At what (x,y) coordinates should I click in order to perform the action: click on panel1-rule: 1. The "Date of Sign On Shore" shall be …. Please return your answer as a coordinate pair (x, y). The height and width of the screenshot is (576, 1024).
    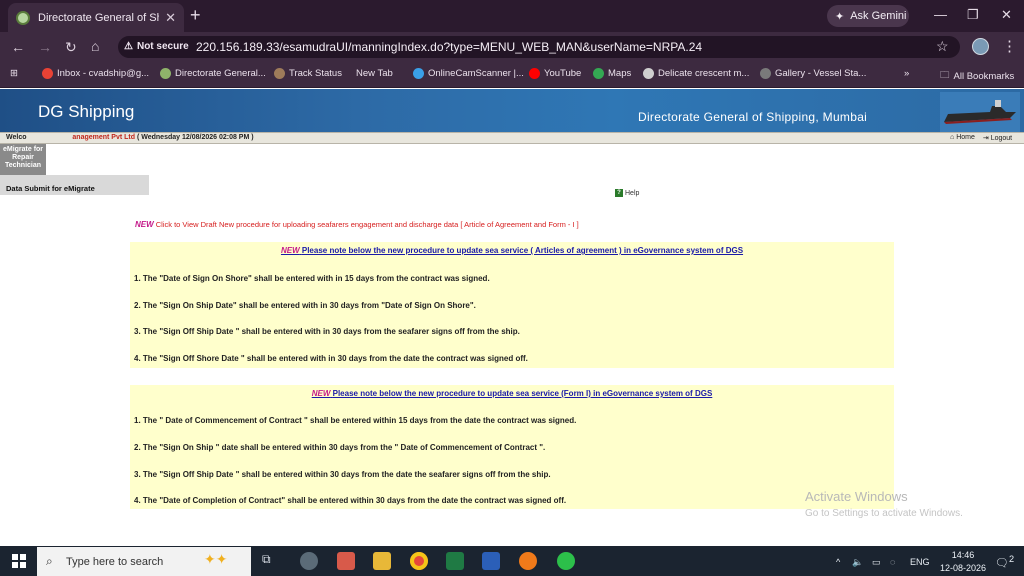
    Looking at the image, I should click on (312, 278).